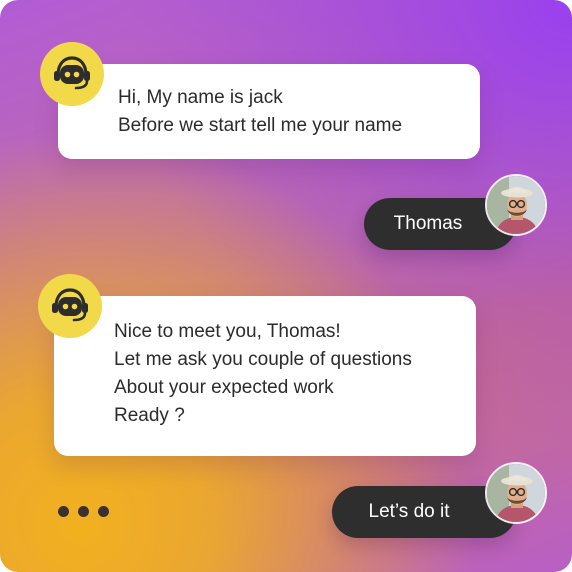  I want to click on bot-message-line: Before we start tell me your name, so click(260, 125).